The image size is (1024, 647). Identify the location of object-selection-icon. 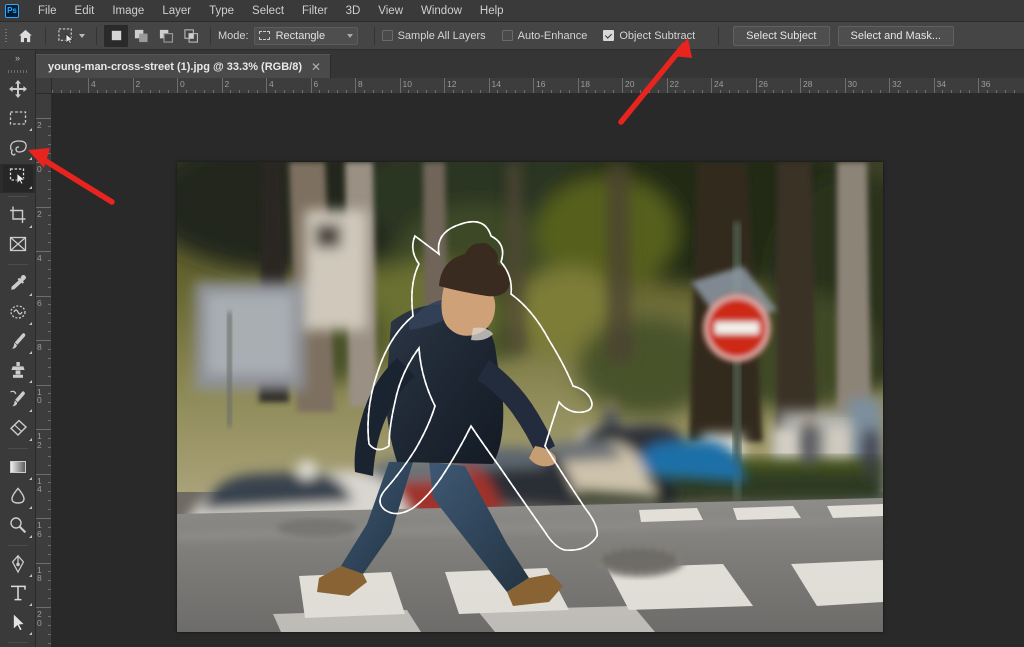
(18, 178).